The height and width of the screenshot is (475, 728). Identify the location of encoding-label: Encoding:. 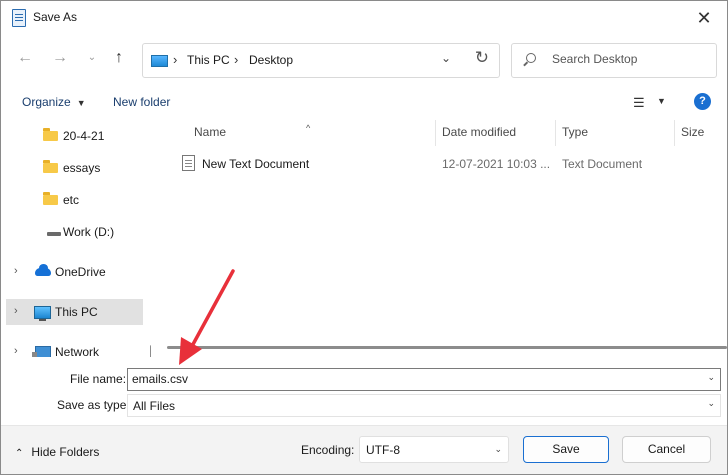
(328, 450).